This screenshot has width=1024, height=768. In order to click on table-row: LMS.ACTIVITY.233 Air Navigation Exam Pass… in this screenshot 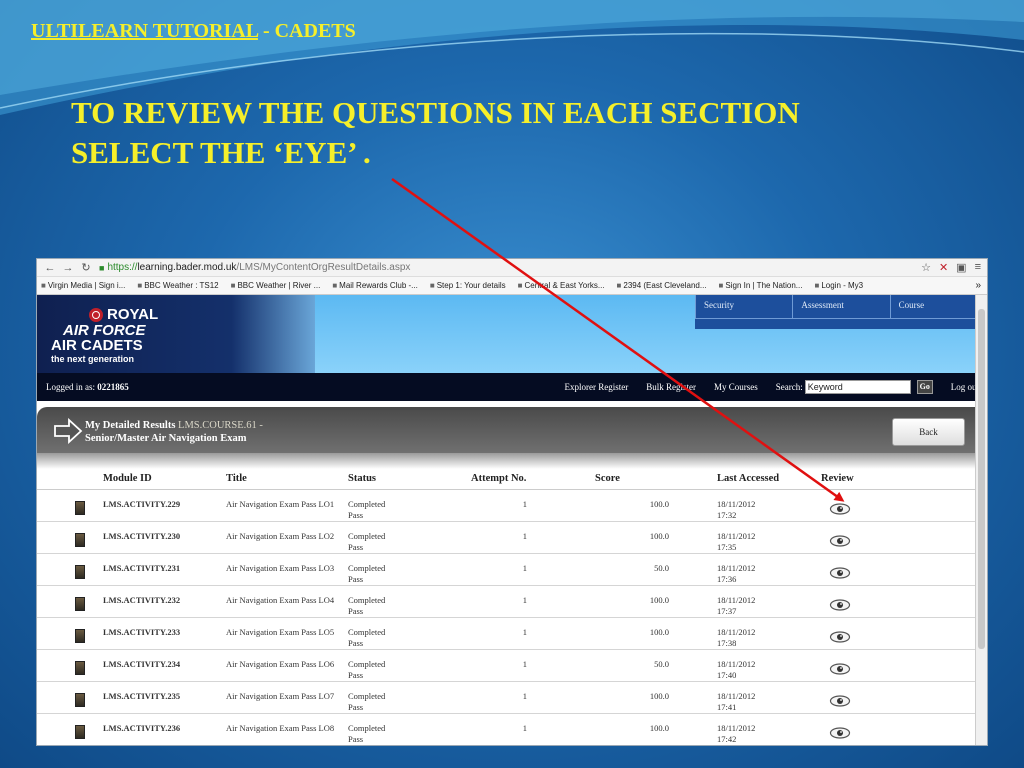, I will do `click(506, 633)`.